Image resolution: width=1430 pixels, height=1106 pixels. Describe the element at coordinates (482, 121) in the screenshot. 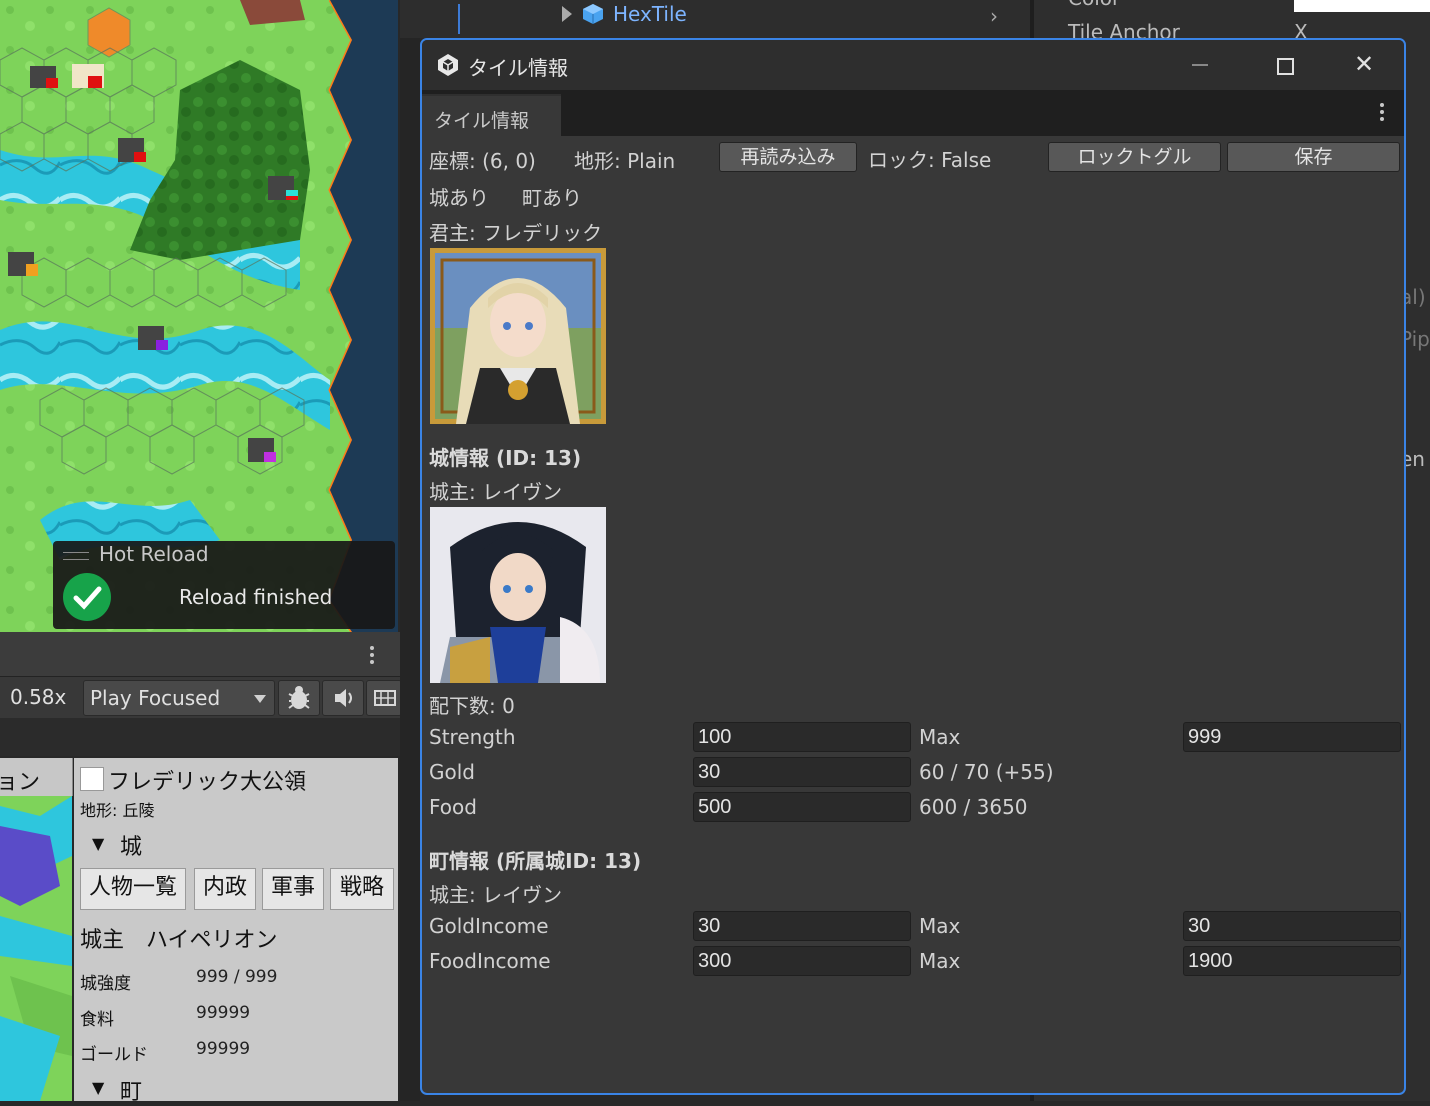

I see `tab-label: タイル情報` at that location.